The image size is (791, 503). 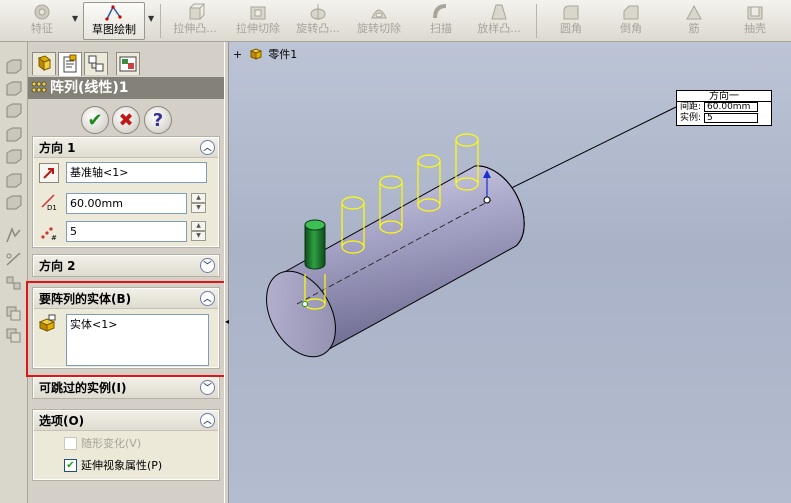 I want to click on line-icon, so click(x=14, y=259).